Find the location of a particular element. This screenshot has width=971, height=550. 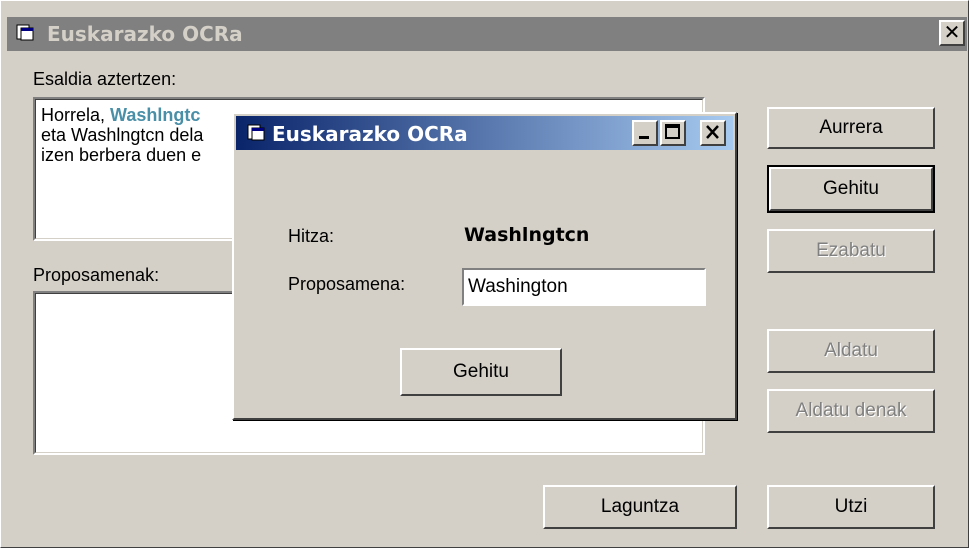

change-all-button: Aldatu denak is located at coordinates (851, 411).